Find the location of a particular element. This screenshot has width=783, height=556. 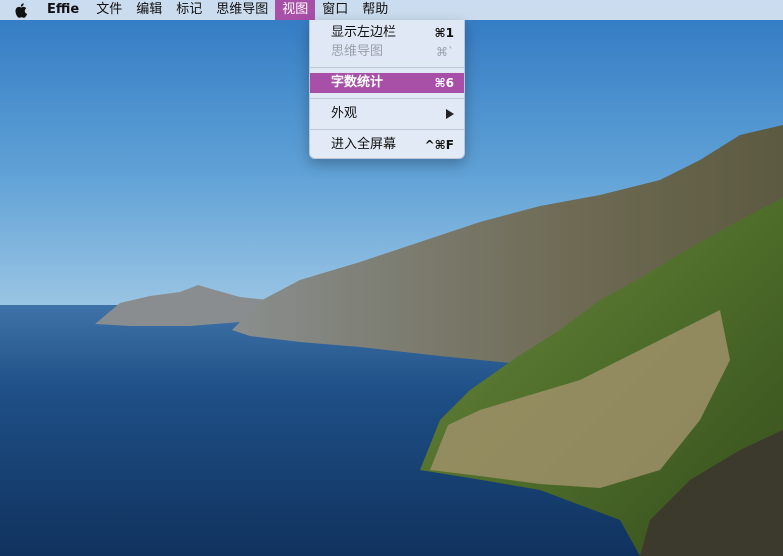

menu-window: 窗口 is located at coordinates (335, 10).